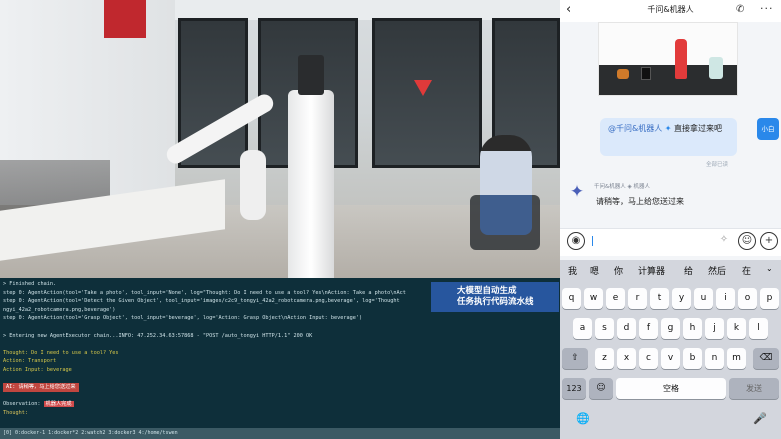 The width and height of the screenshot is (781, 439). Describe the element at coordinates (698, 128) in the screenshot. I see `user-message-text: 直接拿过来吧` at that location.